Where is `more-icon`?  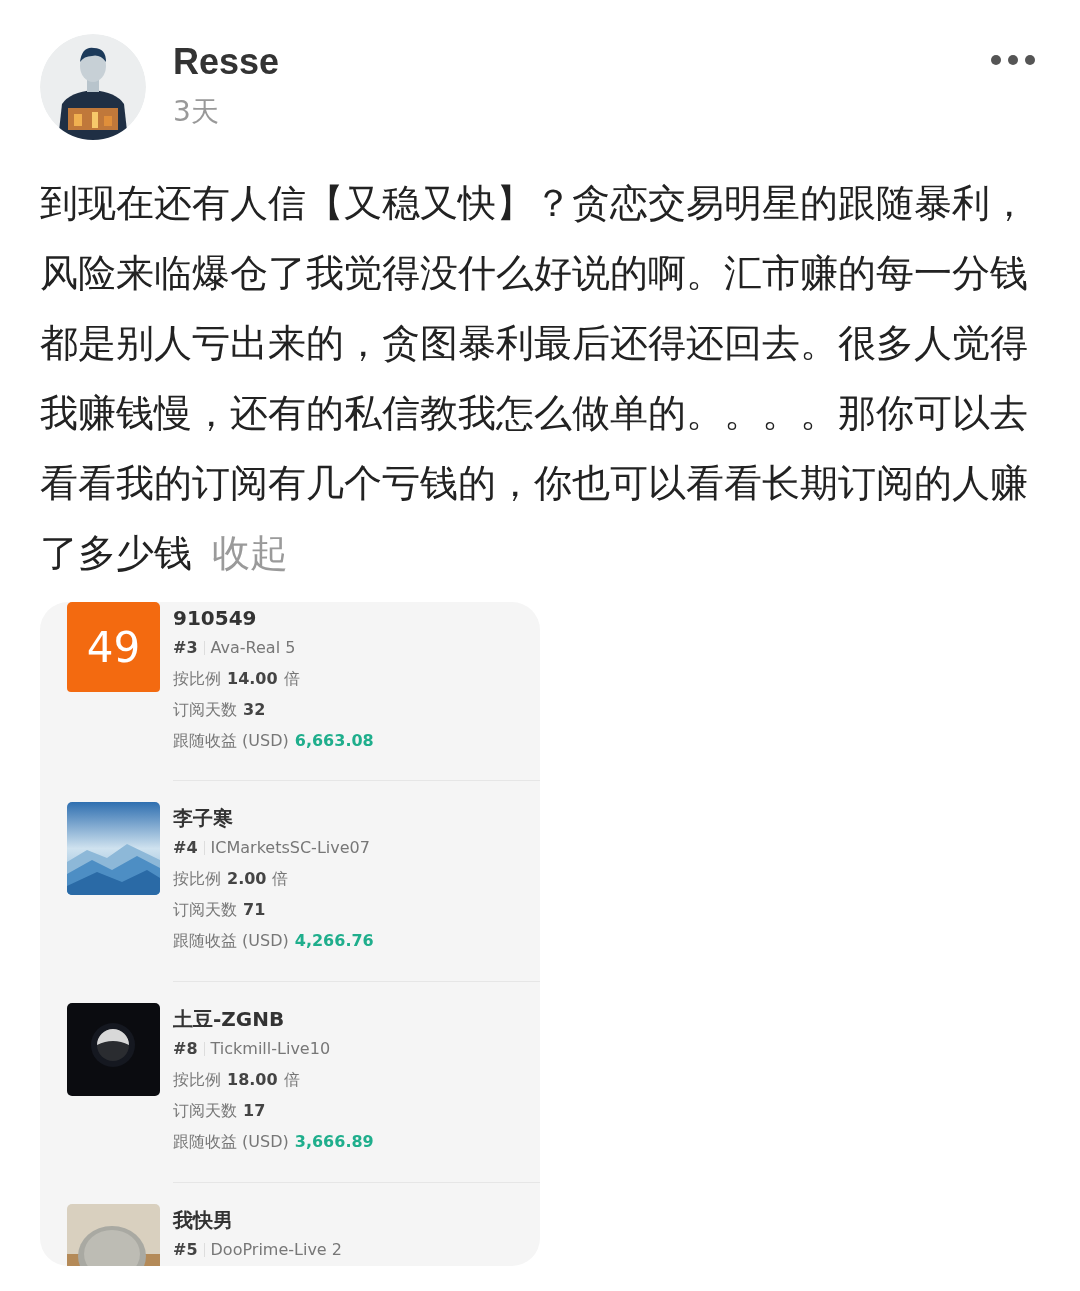 more-icon is located at coordinates (1013, 60).